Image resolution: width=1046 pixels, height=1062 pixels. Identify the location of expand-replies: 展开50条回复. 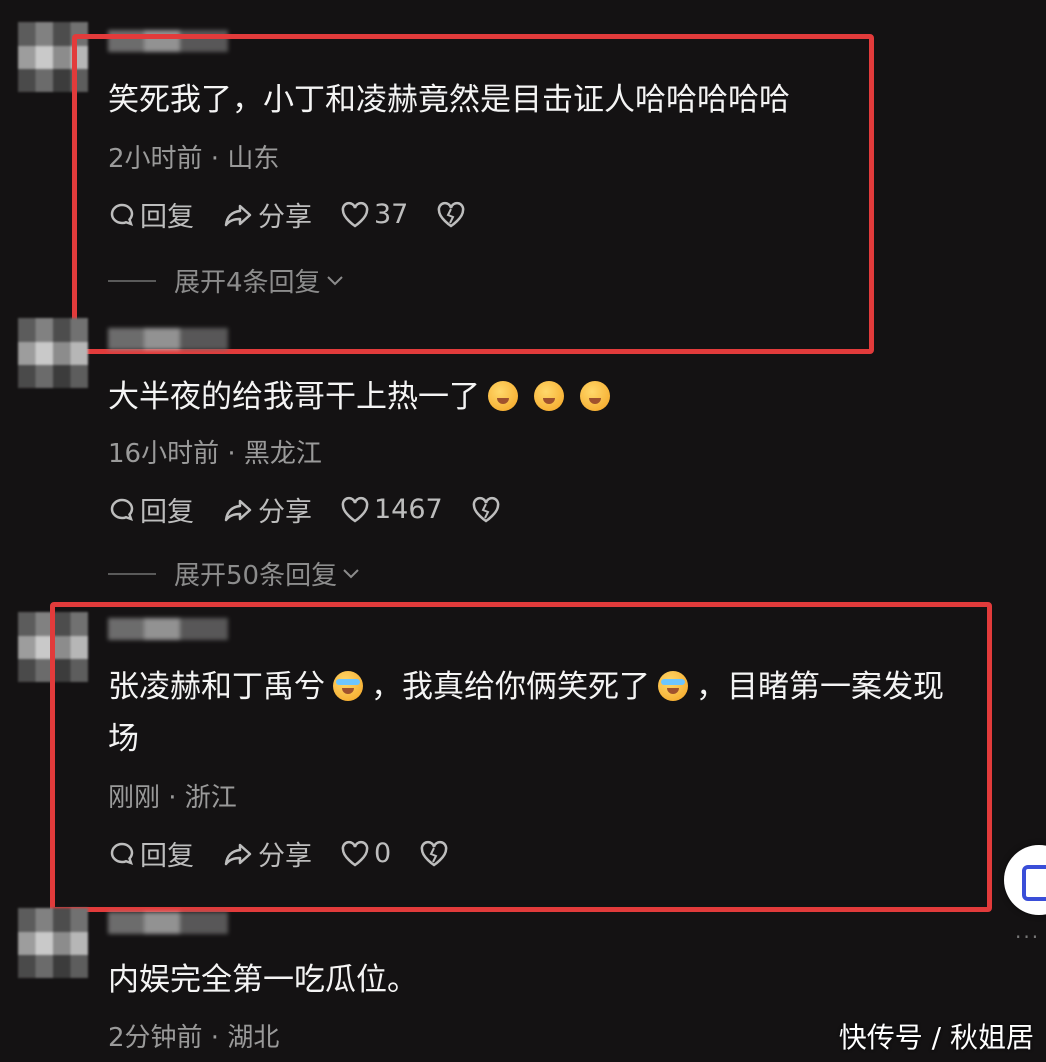
(234, 573).